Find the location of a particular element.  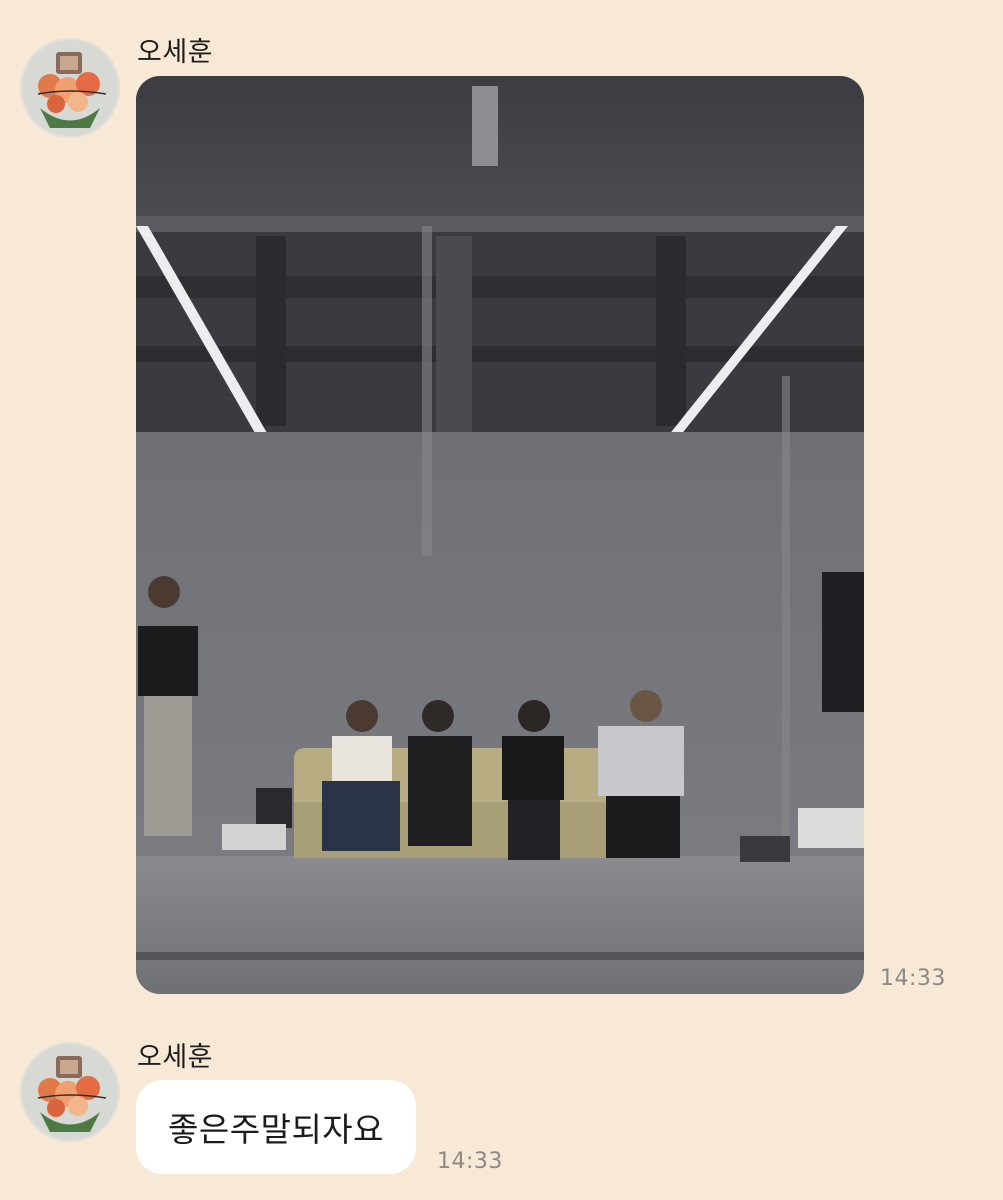

text-message-bubble: 좋은주말되자요 is located at coordinates (276, 1127).